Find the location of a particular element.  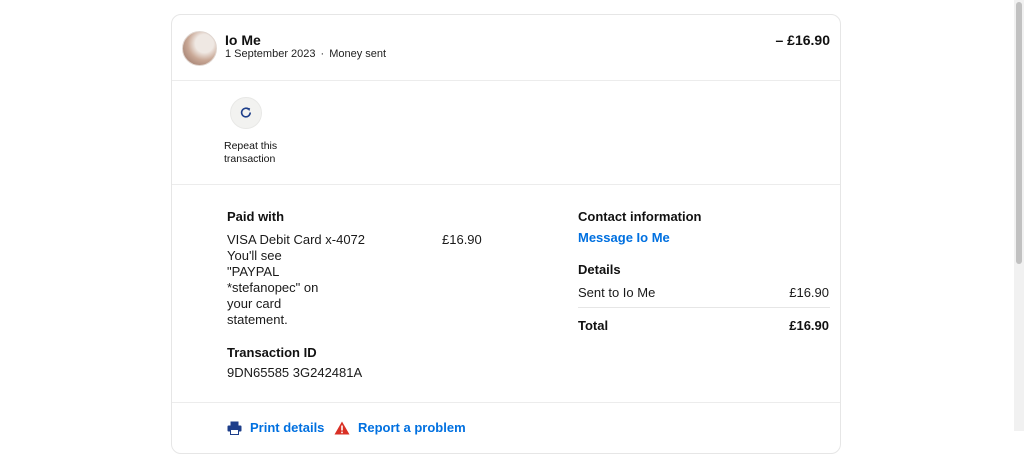

repeat-transaction-button is located at coordinates (246, 113).